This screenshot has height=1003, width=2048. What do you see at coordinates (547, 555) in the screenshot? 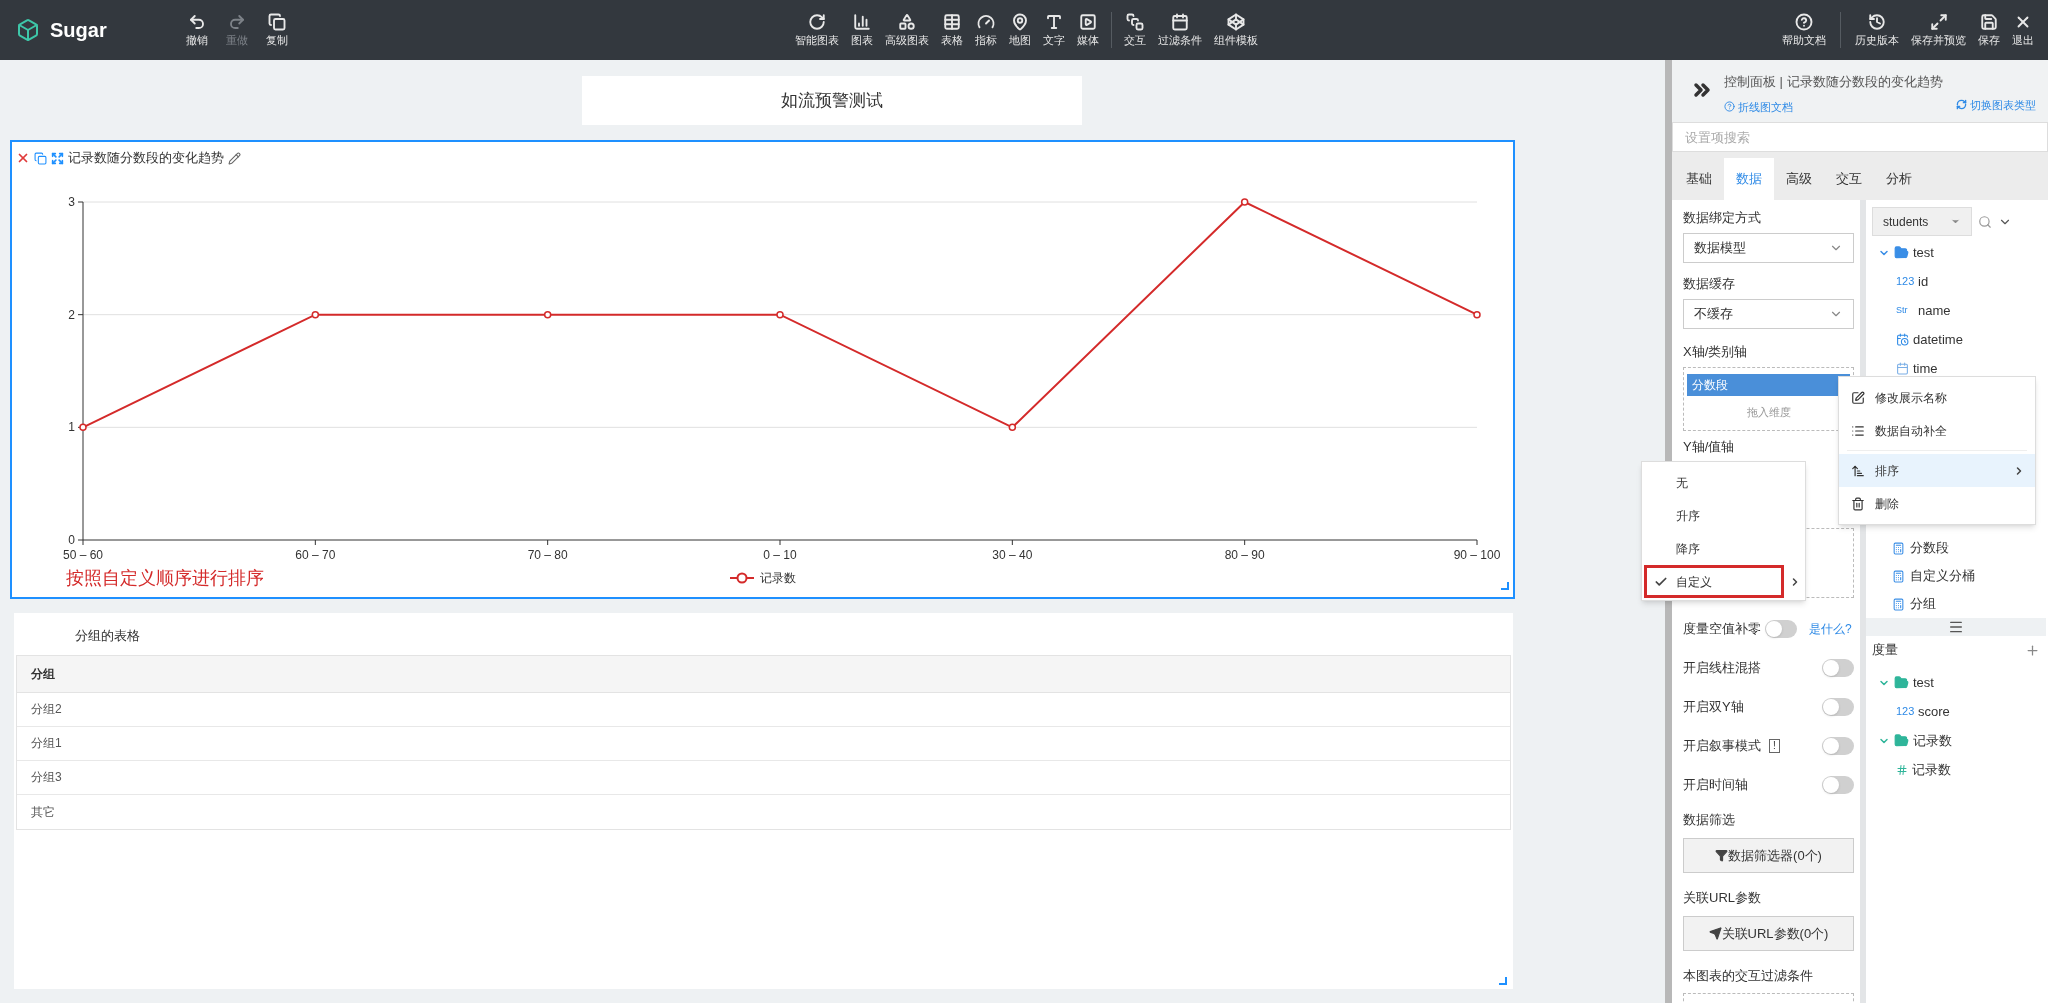
I see `x-tick-label: 70 – 80` at bounding box center [547, 555].